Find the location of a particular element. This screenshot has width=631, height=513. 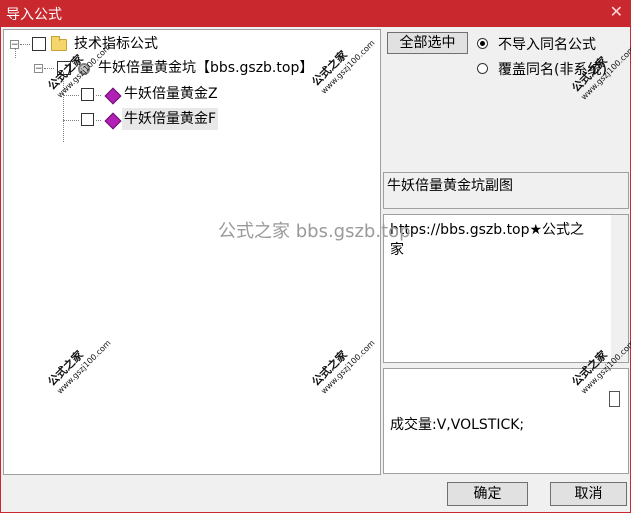

collapse-icon: − is located at coordinates (38, 69).